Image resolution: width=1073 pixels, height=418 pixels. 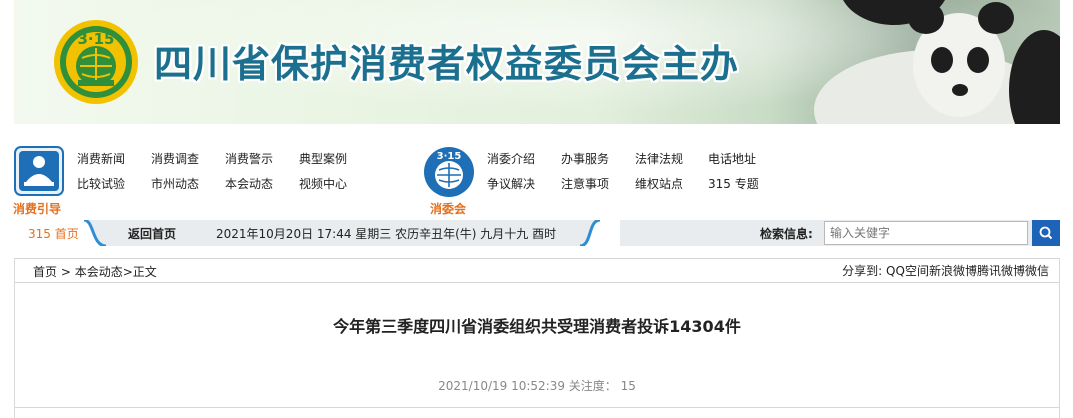 What do you see at coordinates (175, 183) in the screenshot?
I see `nav-link-city-news: 市州动态` at bounding box center [175, 183].